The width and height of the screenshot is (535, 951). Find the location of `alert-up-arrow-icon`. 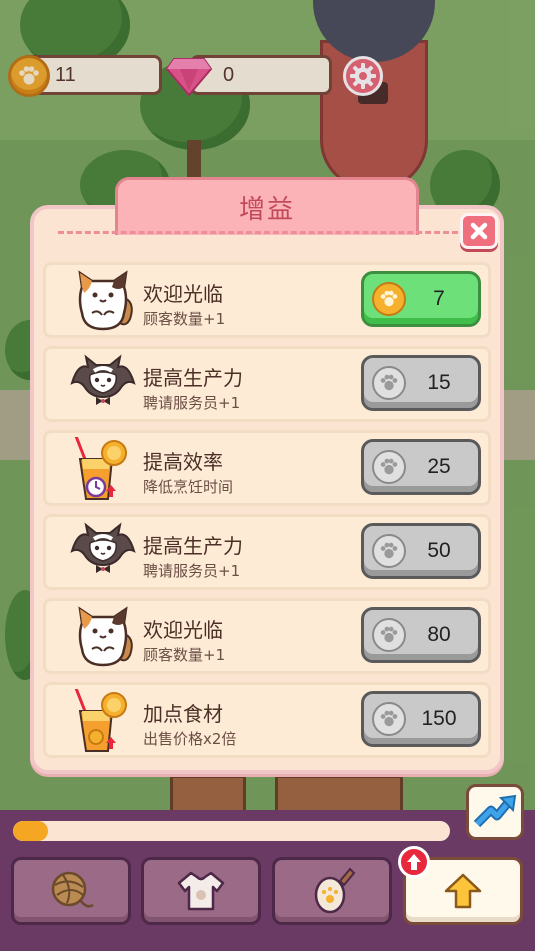

alert-up-arrow-icon is located at coordinates (414, 862).